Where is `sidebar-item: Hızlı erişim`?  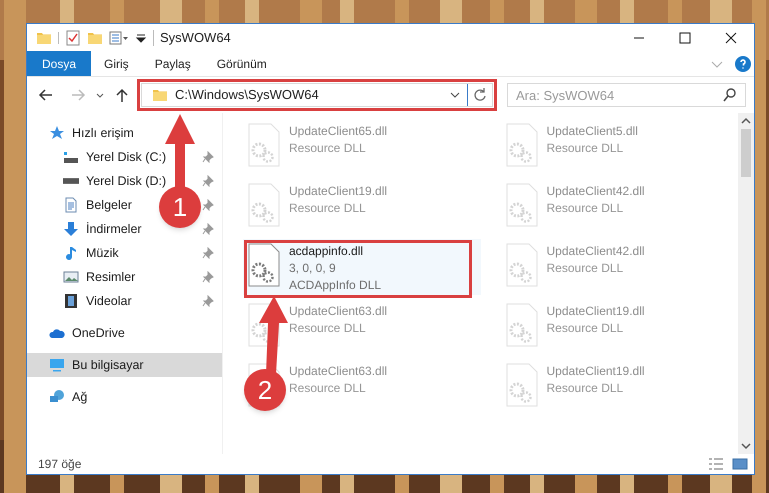
sidebar-item: Hızlı erişim is located at coordinates (124, 133).